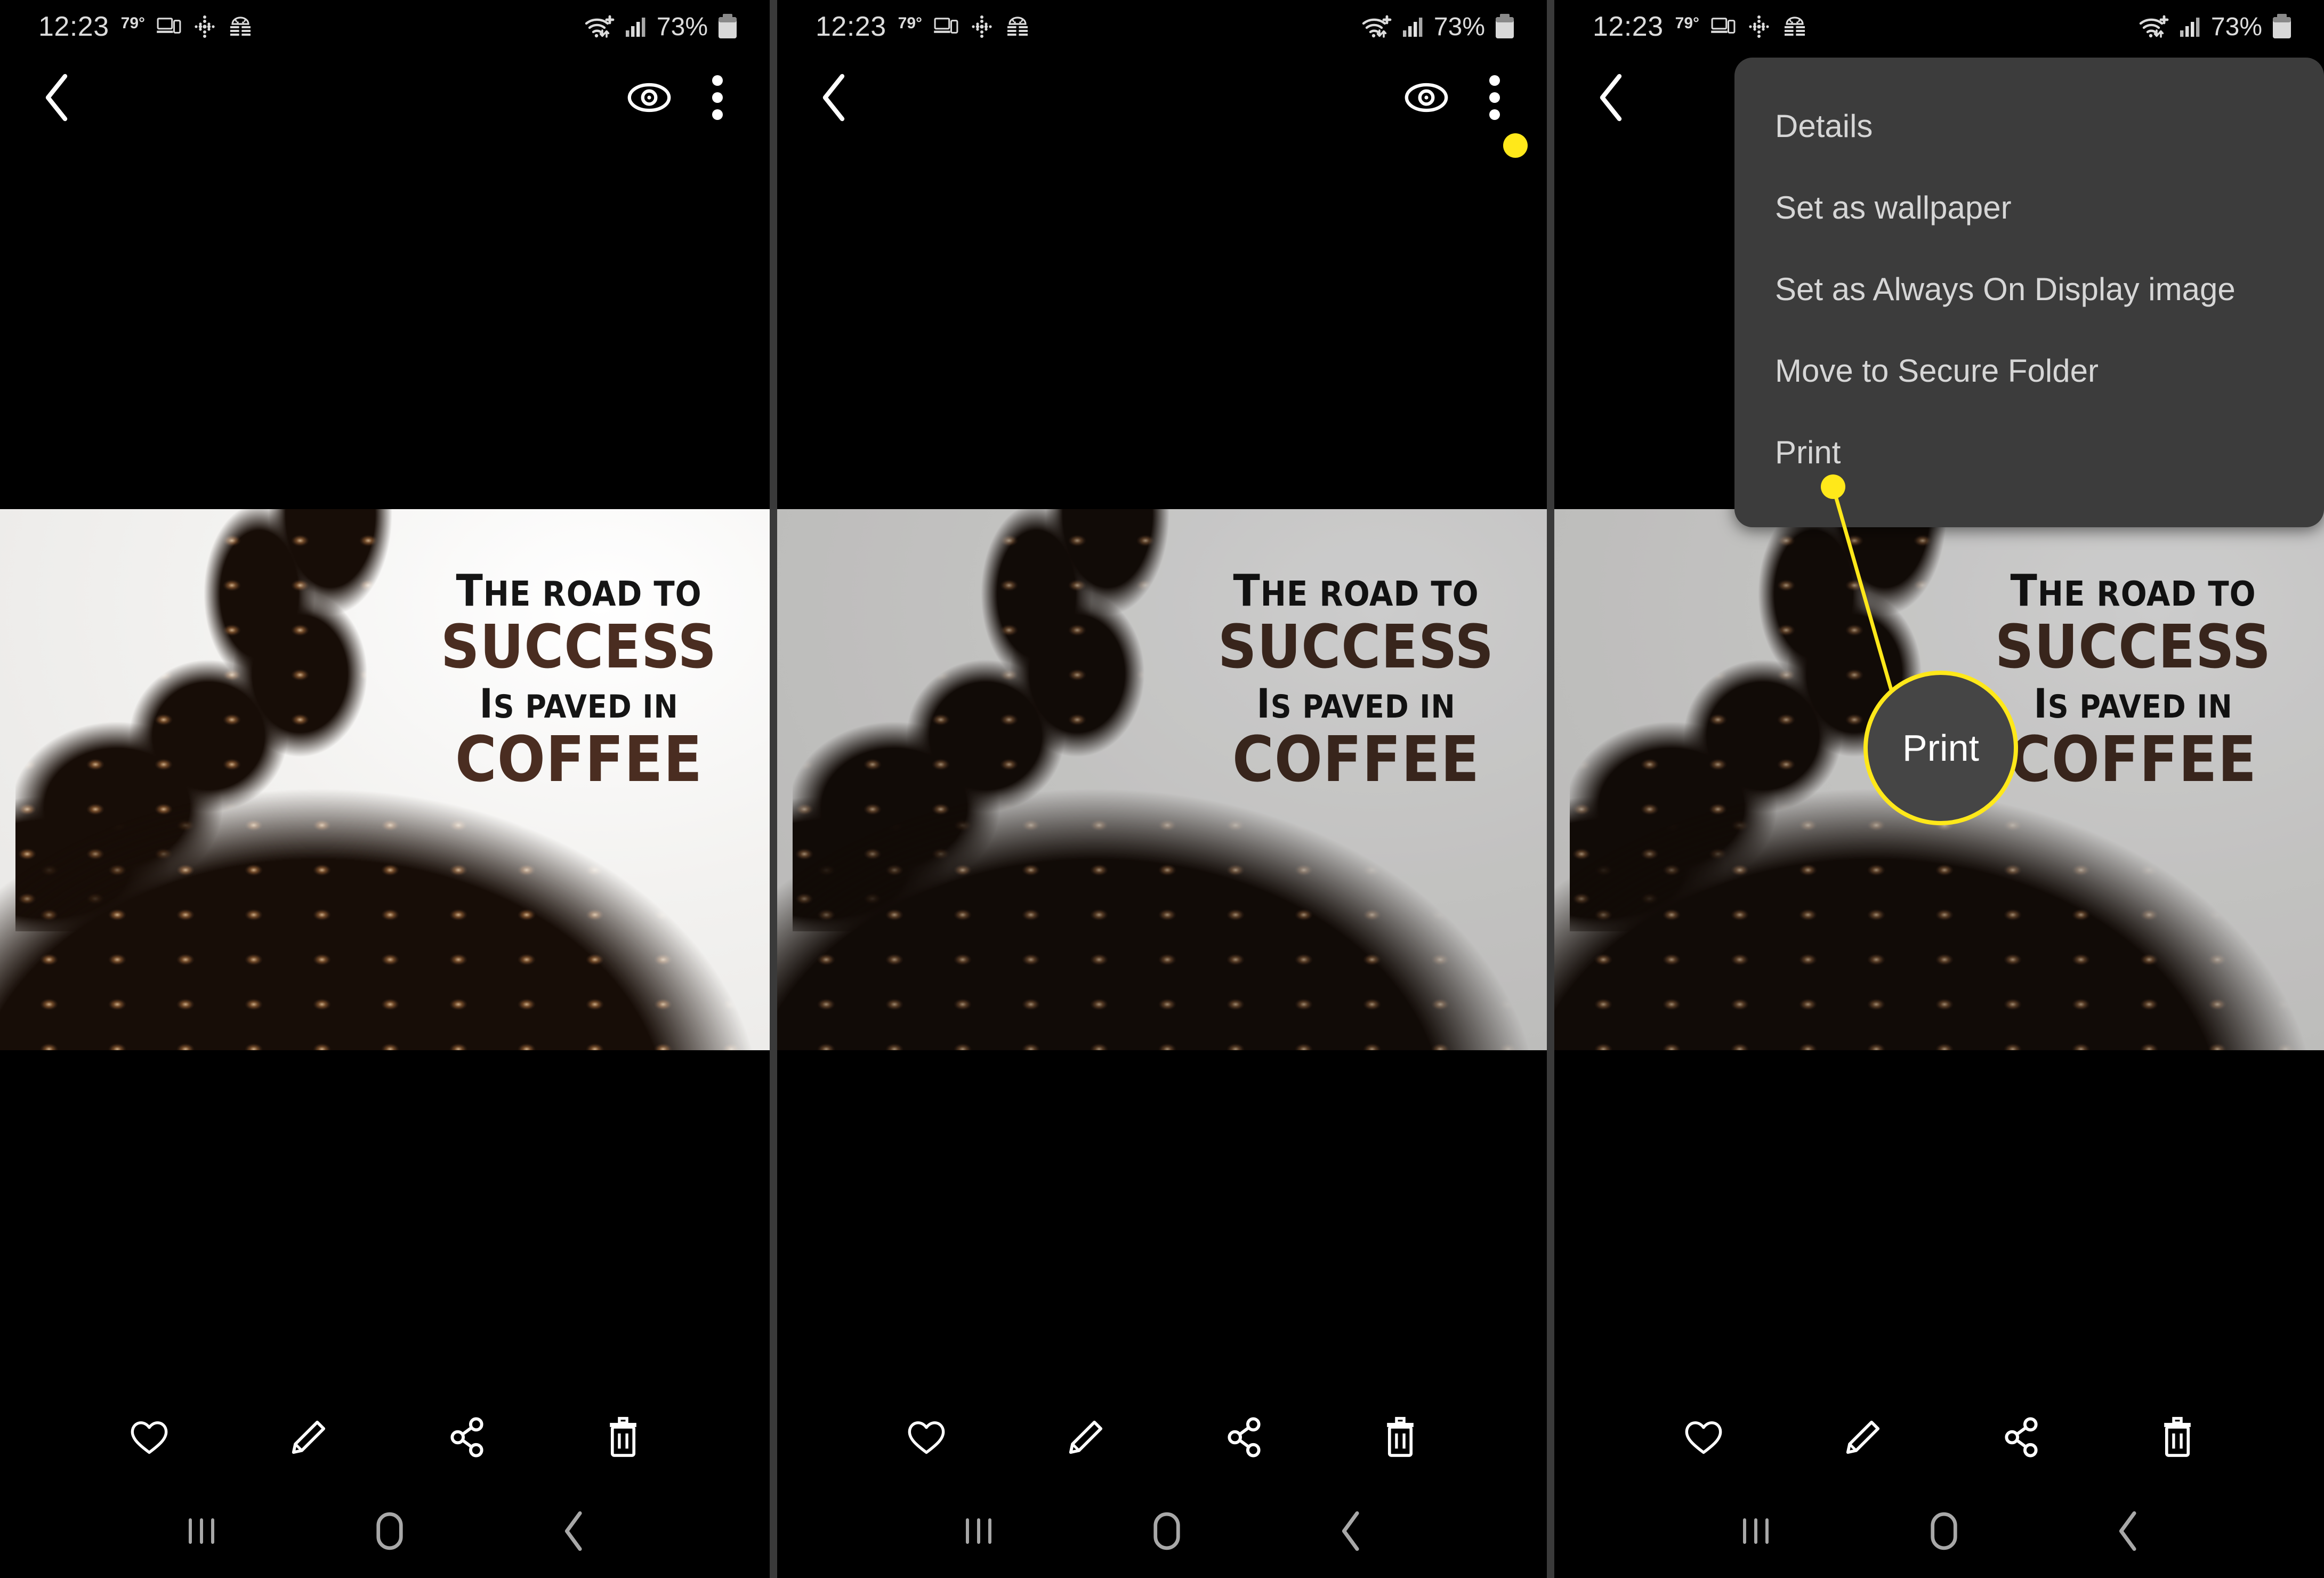 The image size is (2324, 1578). Describe the element at coordinates (2029, 453) in the screenshot. I see `menu-item-print: Print` at that location.